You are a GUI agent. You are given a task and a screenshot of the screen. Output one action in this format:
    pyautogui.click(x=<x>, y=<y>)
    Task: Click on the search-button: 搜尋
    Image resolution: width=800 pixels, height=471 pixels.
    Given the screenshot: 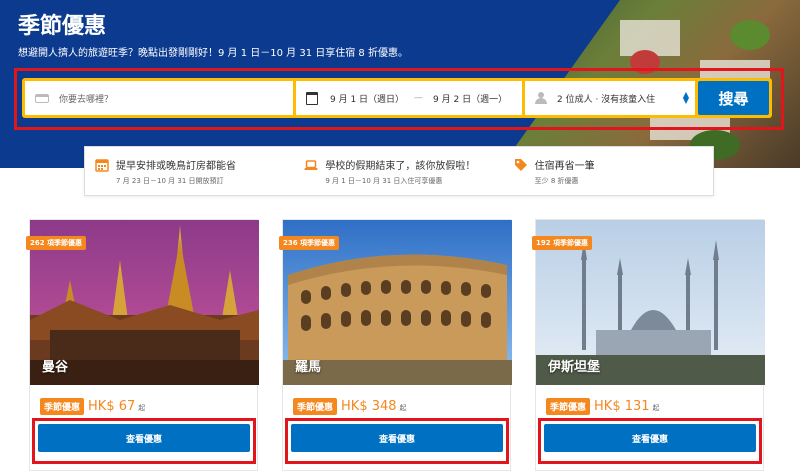 What is the action you would take?
    pyautogui.click(x=733, y=98)
    